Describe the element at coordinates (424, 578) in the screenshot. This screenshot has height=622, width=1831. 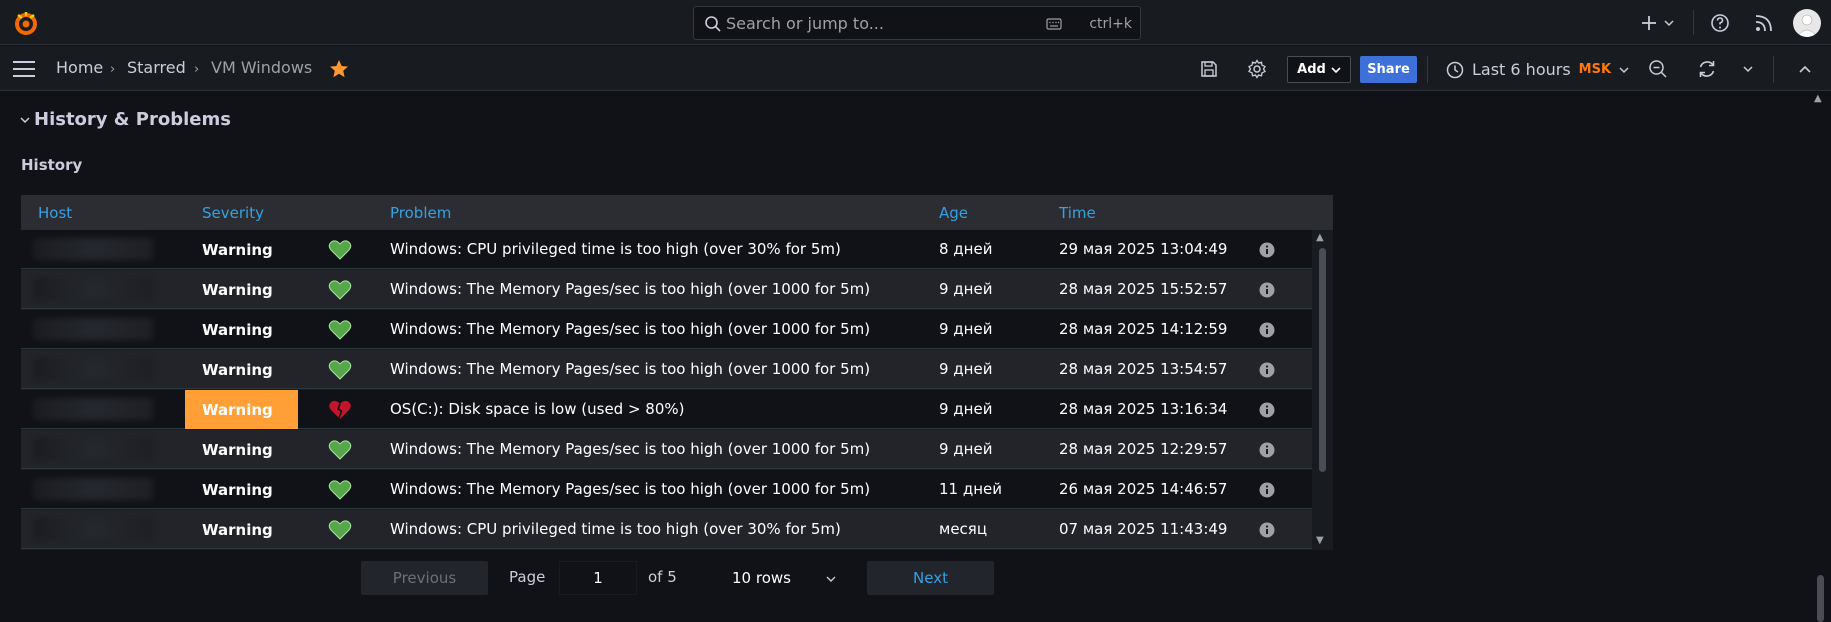
I see `previous-page-button: Previous` at that location.